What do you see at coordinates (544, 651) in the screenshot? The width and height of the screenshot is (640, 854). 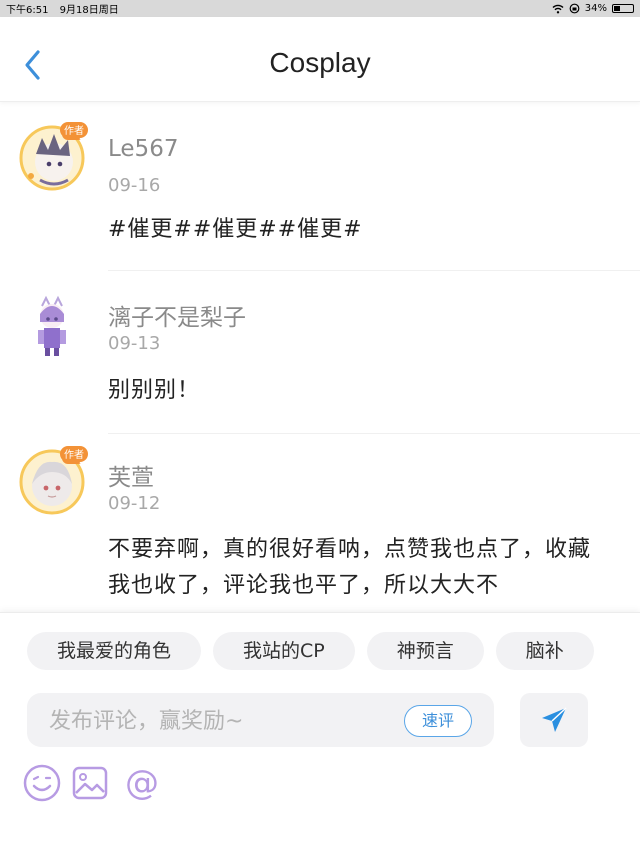 I see `quick-tag-chip: 脑补` at bounding box center [544, 651].